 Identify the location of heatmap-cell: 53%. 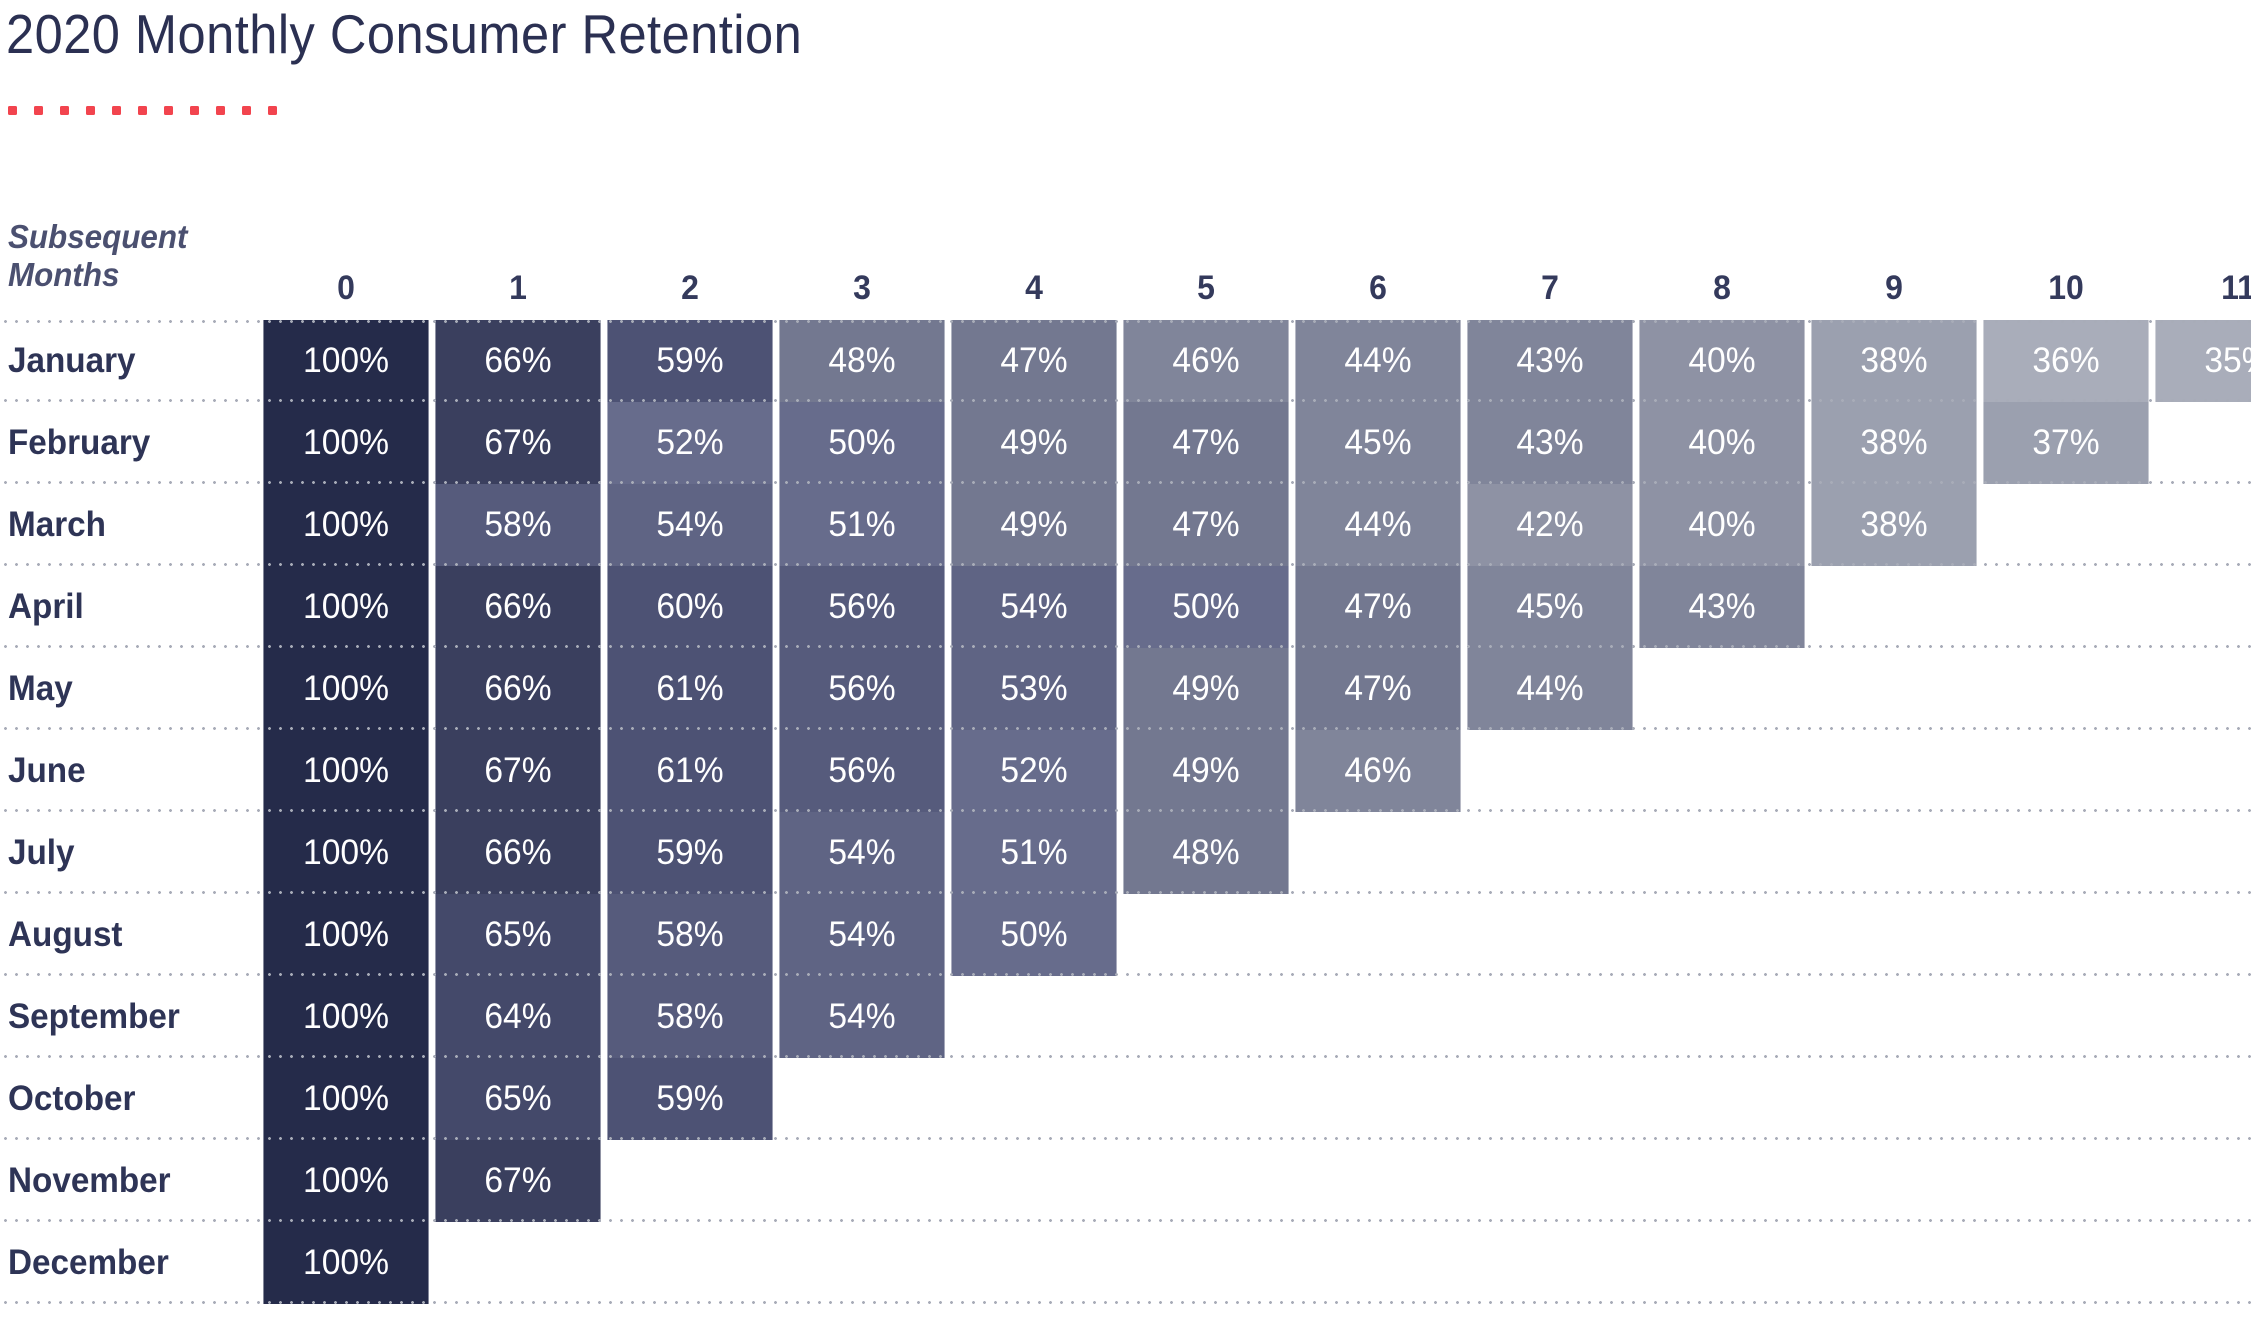
(1034, 689).